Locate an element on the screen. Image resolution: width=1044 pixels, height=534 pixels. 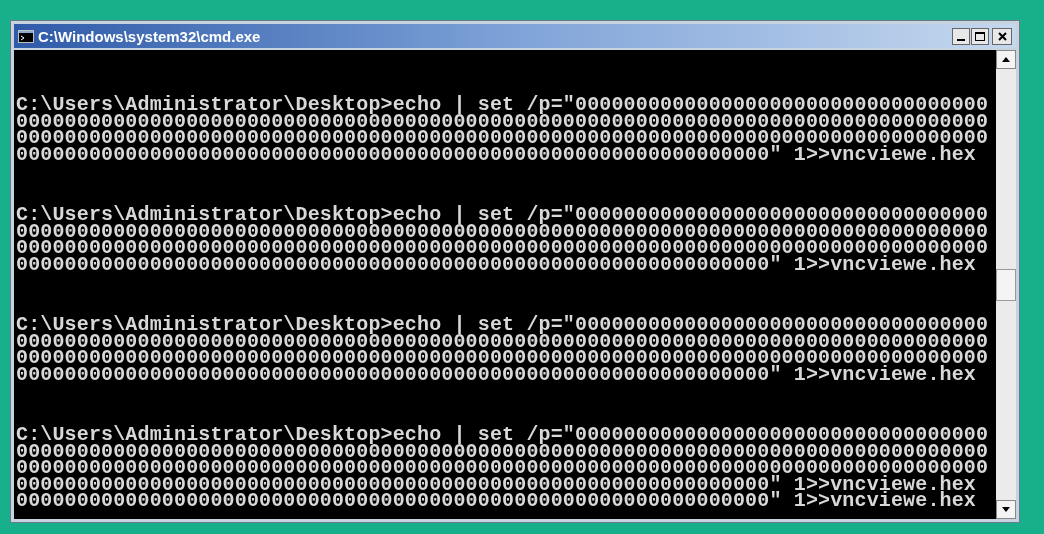
scrollbar is located at coordinates (1006, 284).